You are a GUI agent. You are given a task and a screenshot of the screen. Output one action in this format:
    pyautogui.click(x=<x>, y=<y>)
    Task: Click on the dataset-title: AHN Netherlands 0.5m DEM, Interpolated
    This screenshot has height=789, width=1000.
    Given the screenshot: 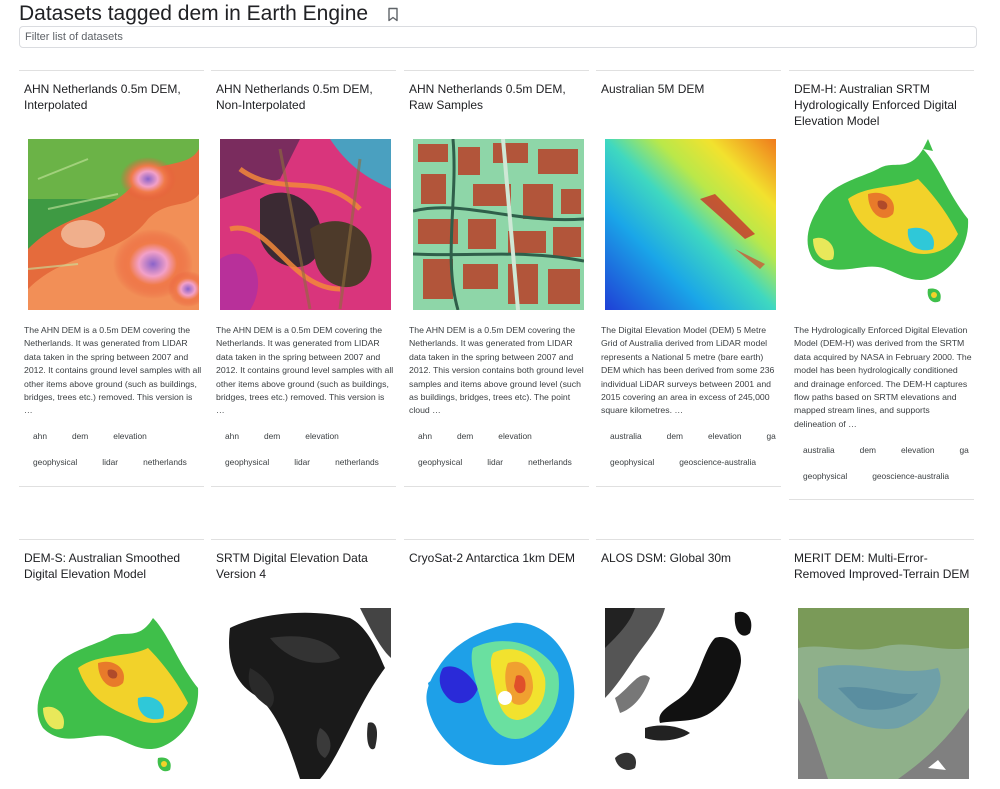 What is the action you would take?
    pyautogui.click(x=113, y=97)
    